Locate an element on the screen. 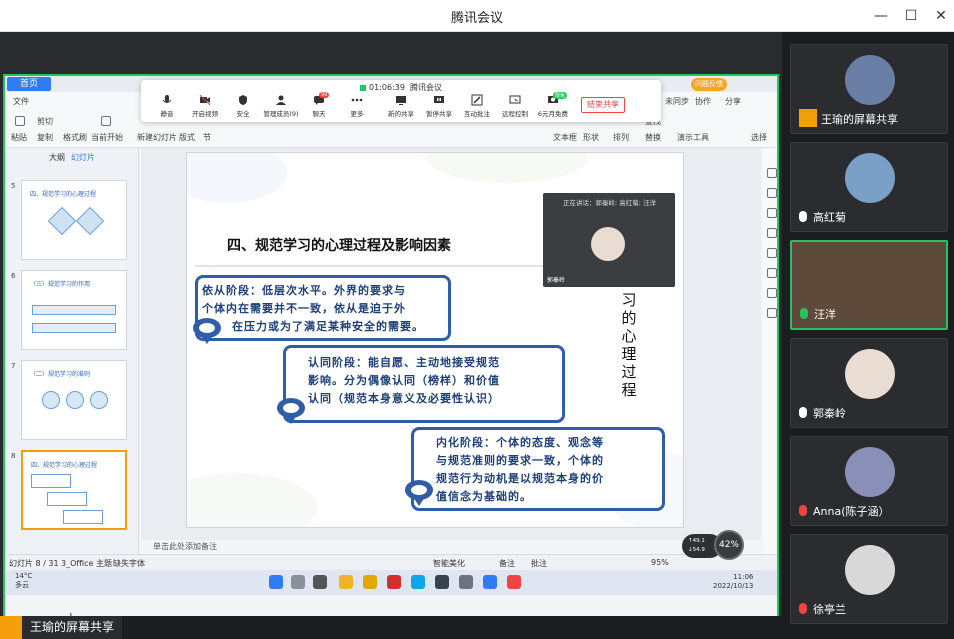 The width and height of the screenshot is (954, 639). ribbon-cut: 剪切 is located at coordinates (45, 121).